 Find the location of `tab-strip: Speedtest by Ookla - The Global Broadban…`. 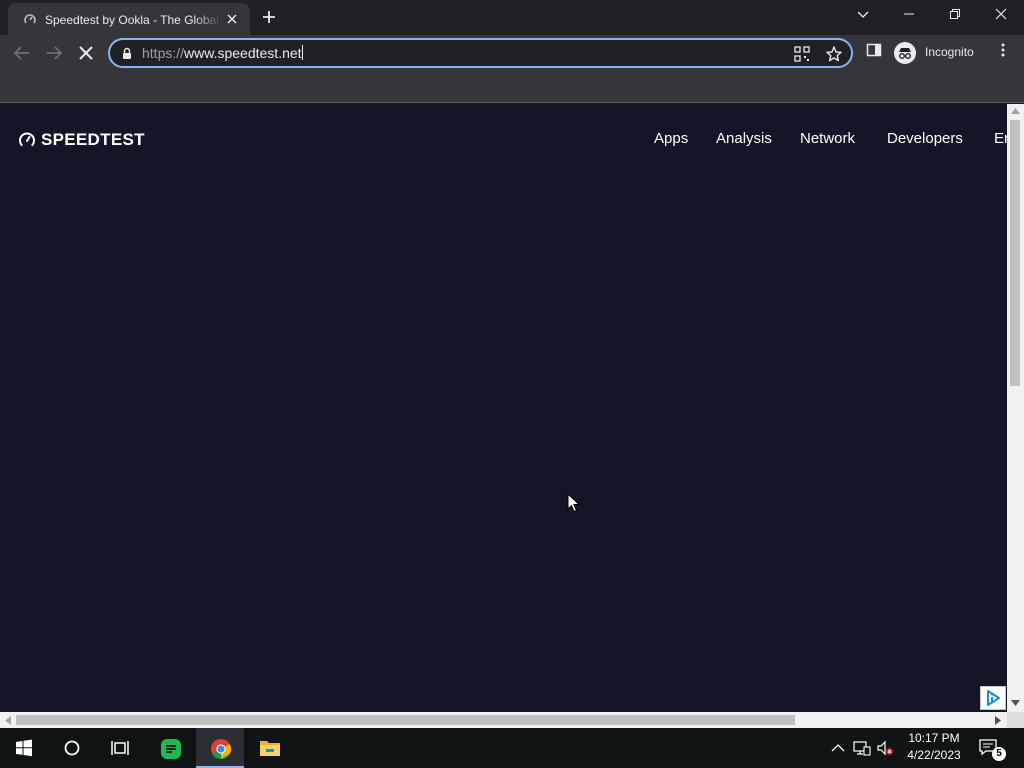

tab-strip: Speedtest by Ookla - The Global Broadban… is located at coordinates (512, 17).